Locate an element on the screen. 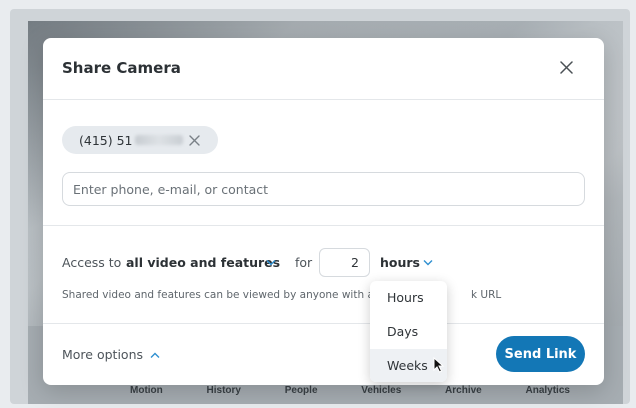  nav-people: People is located at coordinates (301, 394).